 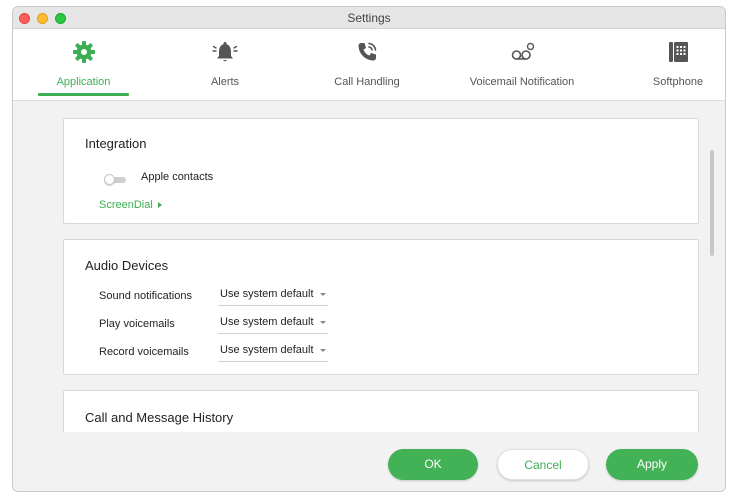 I want to click on sound-notifications-select: Use system default, so click(x=273, y=297).